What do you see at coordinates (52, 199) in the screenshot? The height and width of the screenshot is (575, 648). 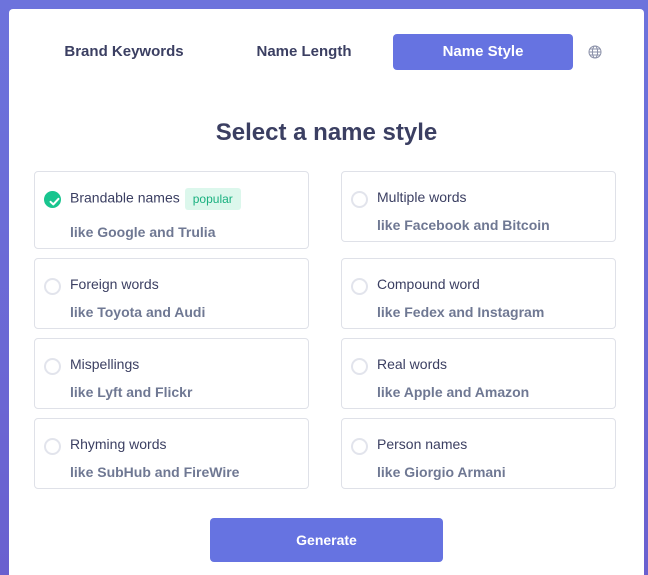 I see `checked-radio-icon` at bounding box center [52, 199].